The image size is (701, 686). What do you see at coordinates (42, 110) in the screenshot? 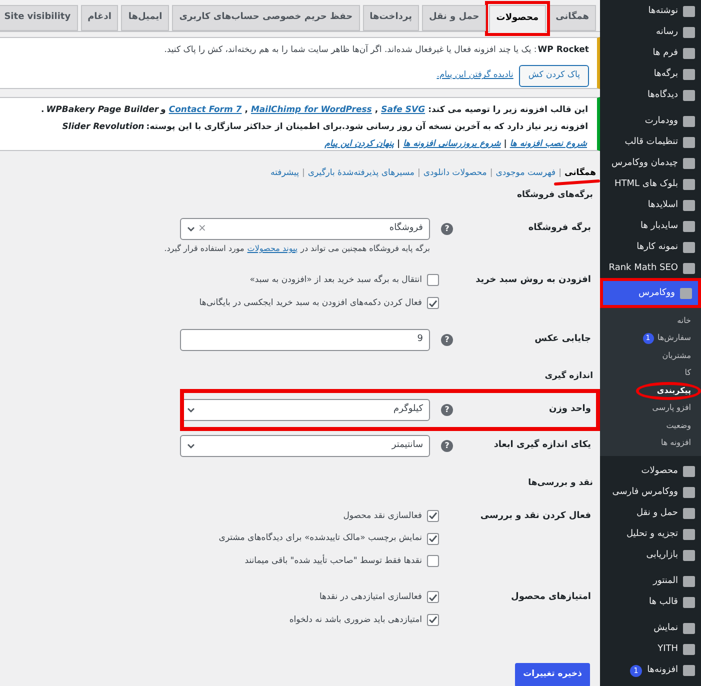
I see `notice-text: .` at bounding box center [42, 110].